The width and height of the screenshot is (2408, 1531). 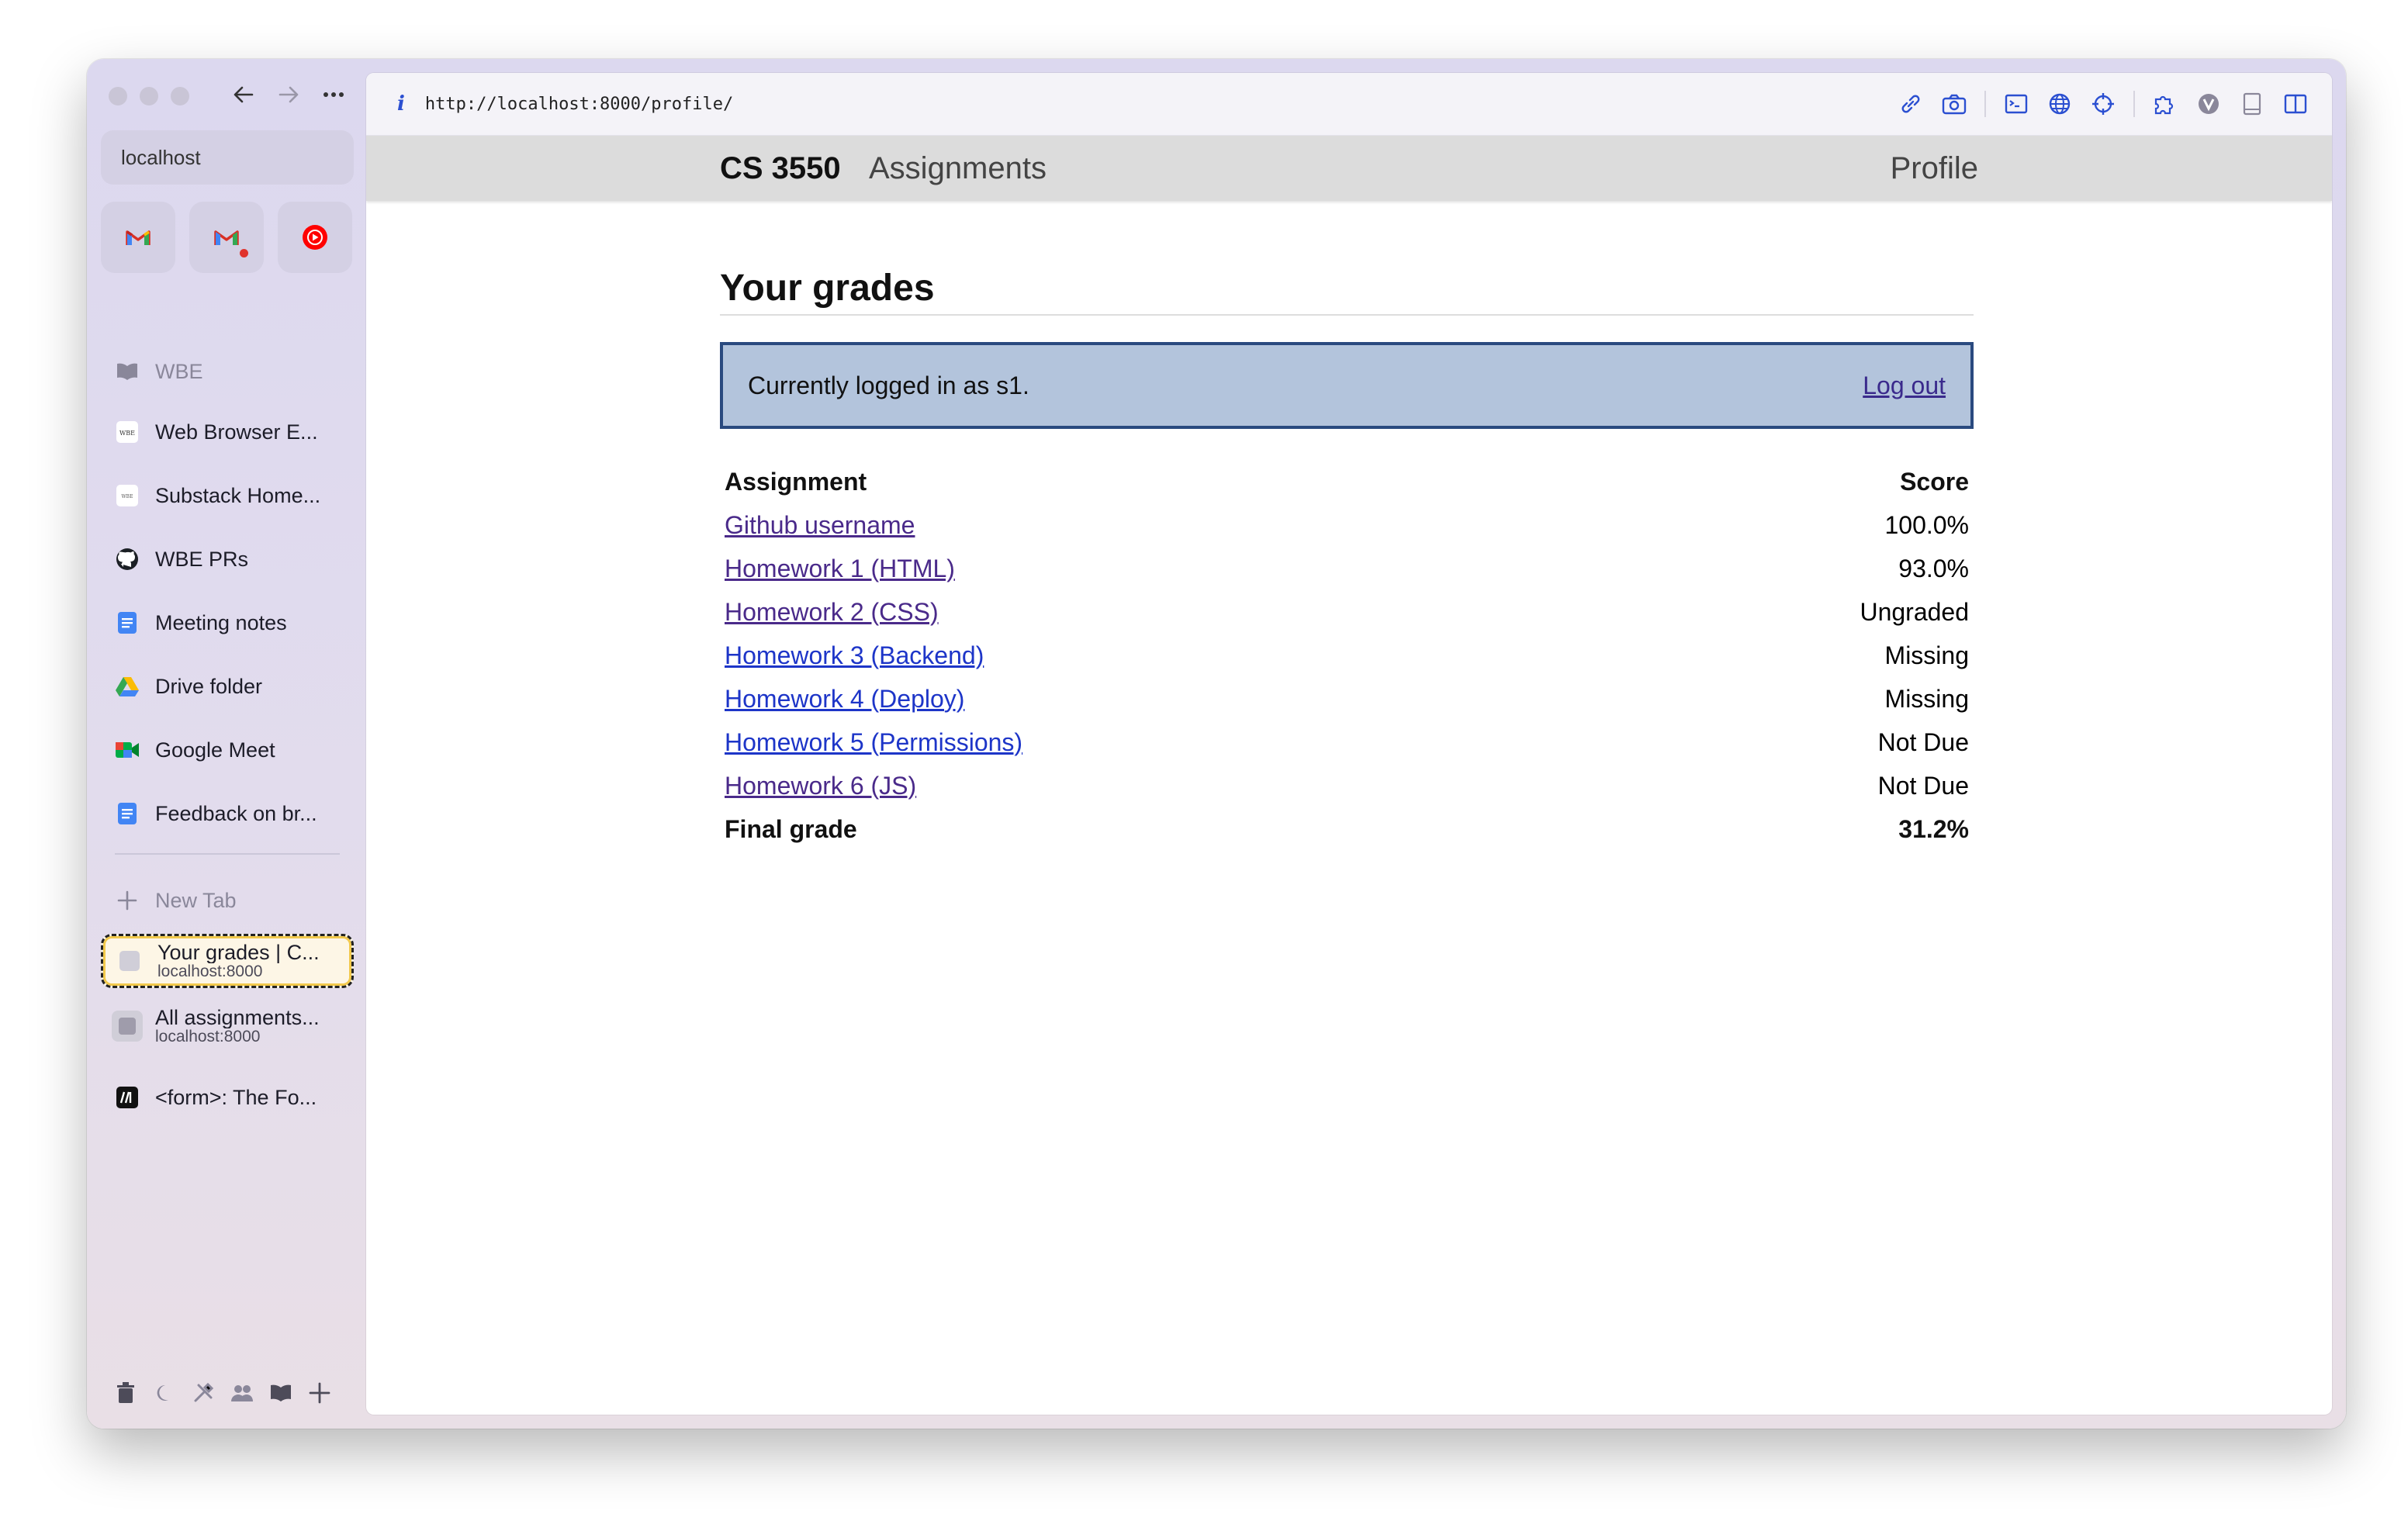 I want to click on svg-text: WBE, so click(x=128, y=496).